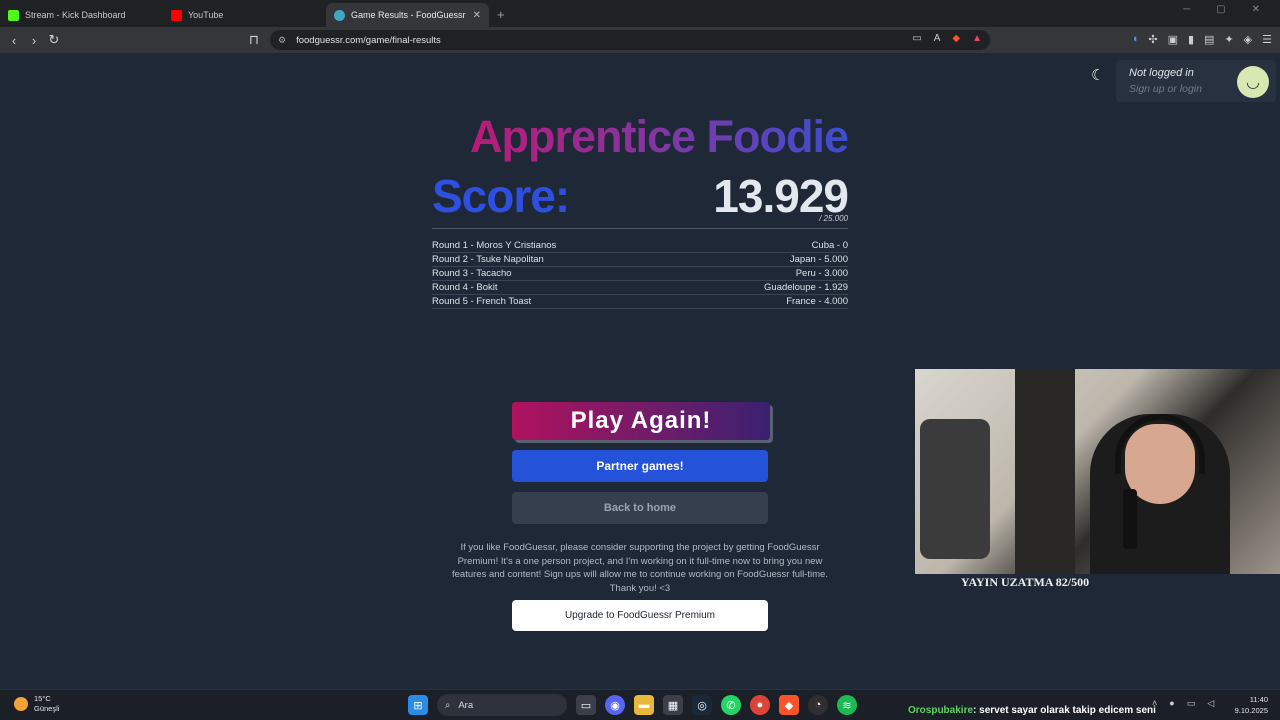 The image size is (1280, 720). What do you see at coordinates (502, 705) in the screenshot?
I see `search-input: ⌕ Ara` at bounding box center [502, 705].